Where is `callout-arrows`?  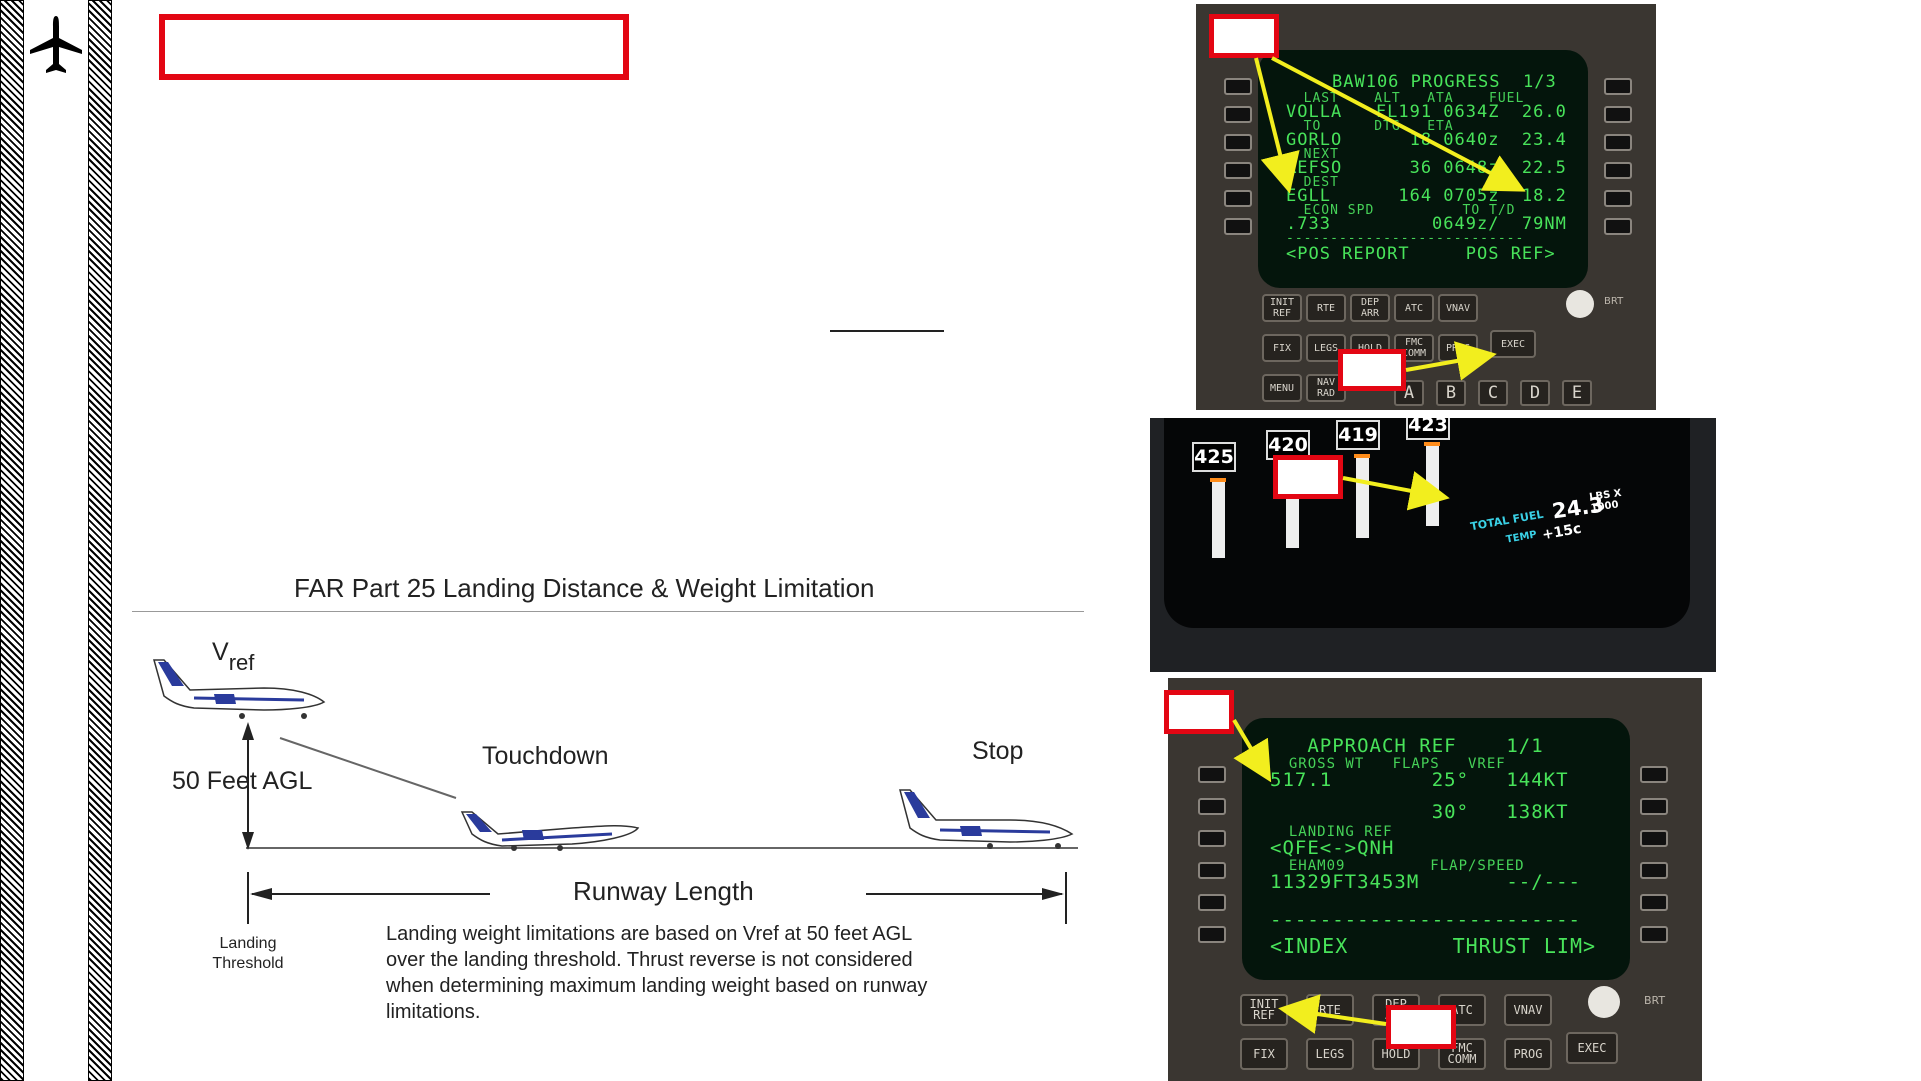 callout-arrows is located at coordinates (1379, 545).